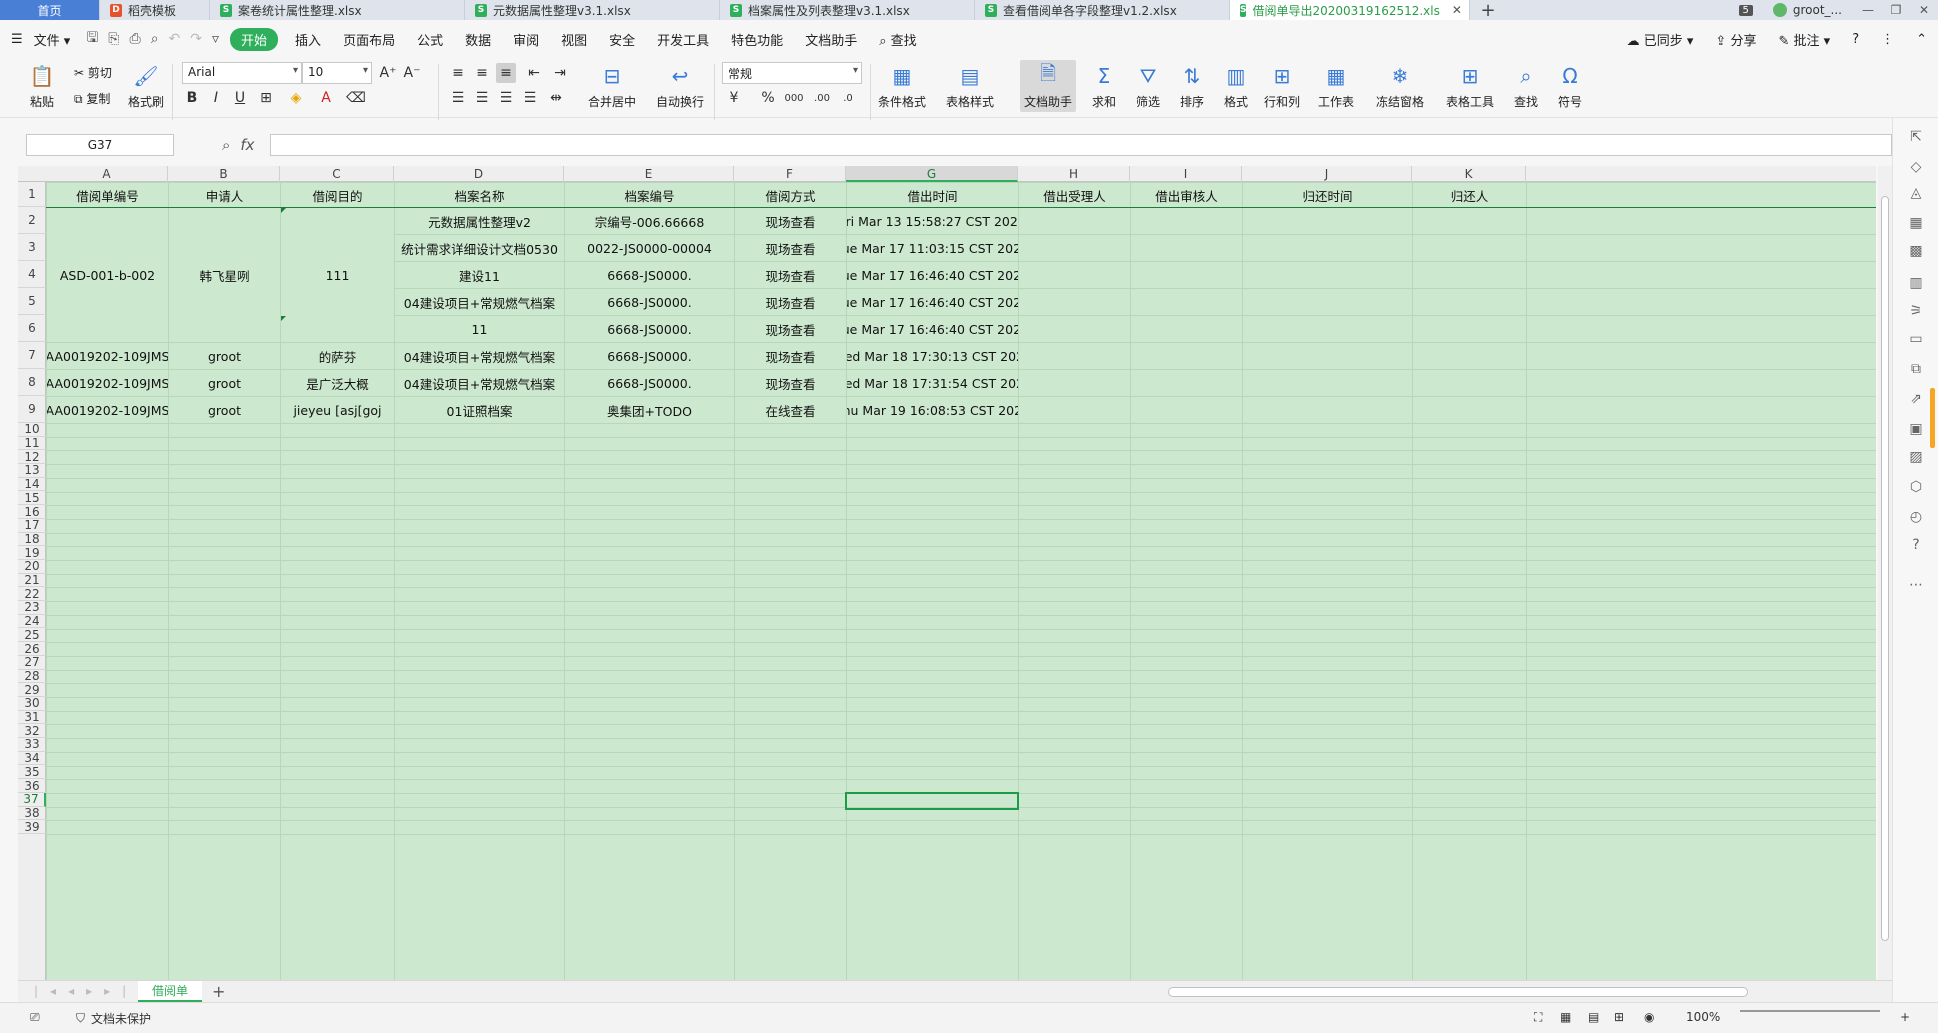 Image resolution: width=1938 pixels, height=1033 pixels. Describe the element at coordinates (530, 98) in the screenshot. I see `justify-icon: ☰` at that location.